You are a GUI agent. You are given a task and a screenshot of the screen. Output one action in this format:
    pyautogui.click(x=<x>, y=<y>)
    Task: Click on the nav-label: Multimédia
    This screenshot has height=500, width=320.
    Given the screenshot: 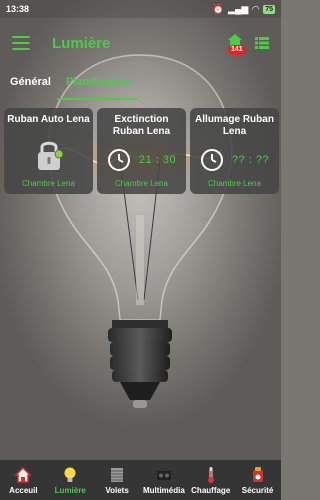 What is the action you would take?
    pyautogui.click(x=164, y=490)
    